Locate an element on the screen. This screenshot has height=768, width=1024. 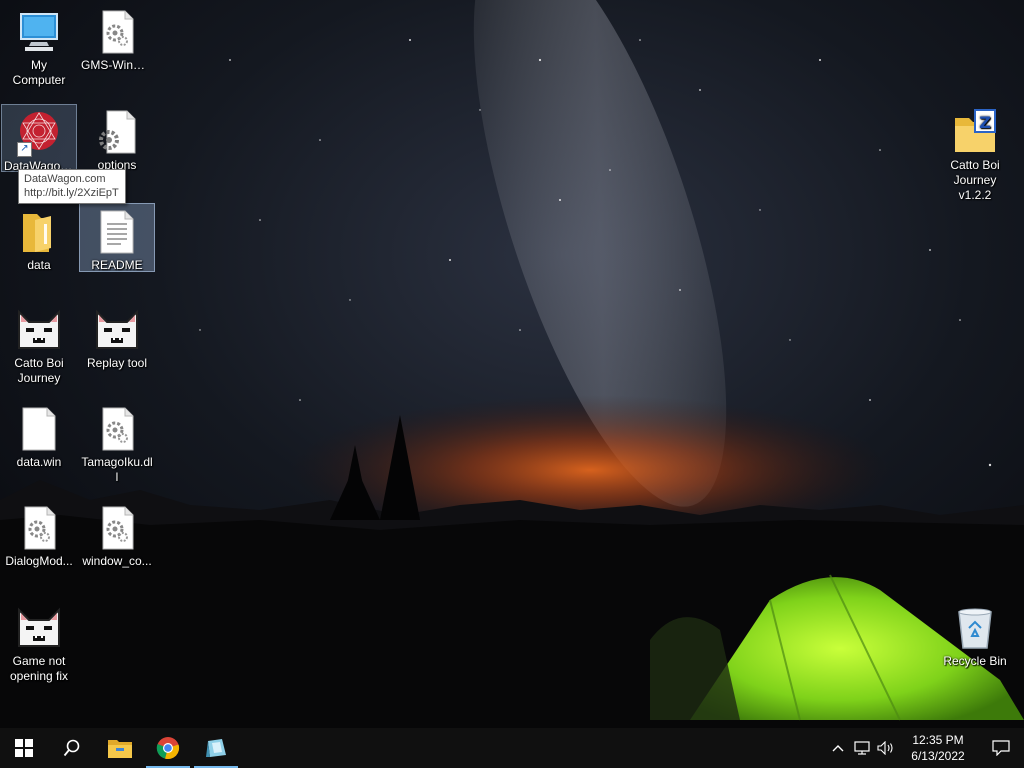
icon-label: Recycle Bin is located at coordinates (975, 661).